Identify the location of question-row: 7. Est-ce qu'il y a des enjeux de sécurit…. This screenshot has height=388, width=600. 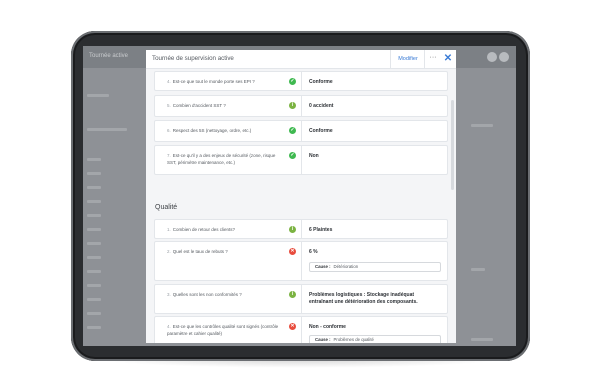
(301, 160).